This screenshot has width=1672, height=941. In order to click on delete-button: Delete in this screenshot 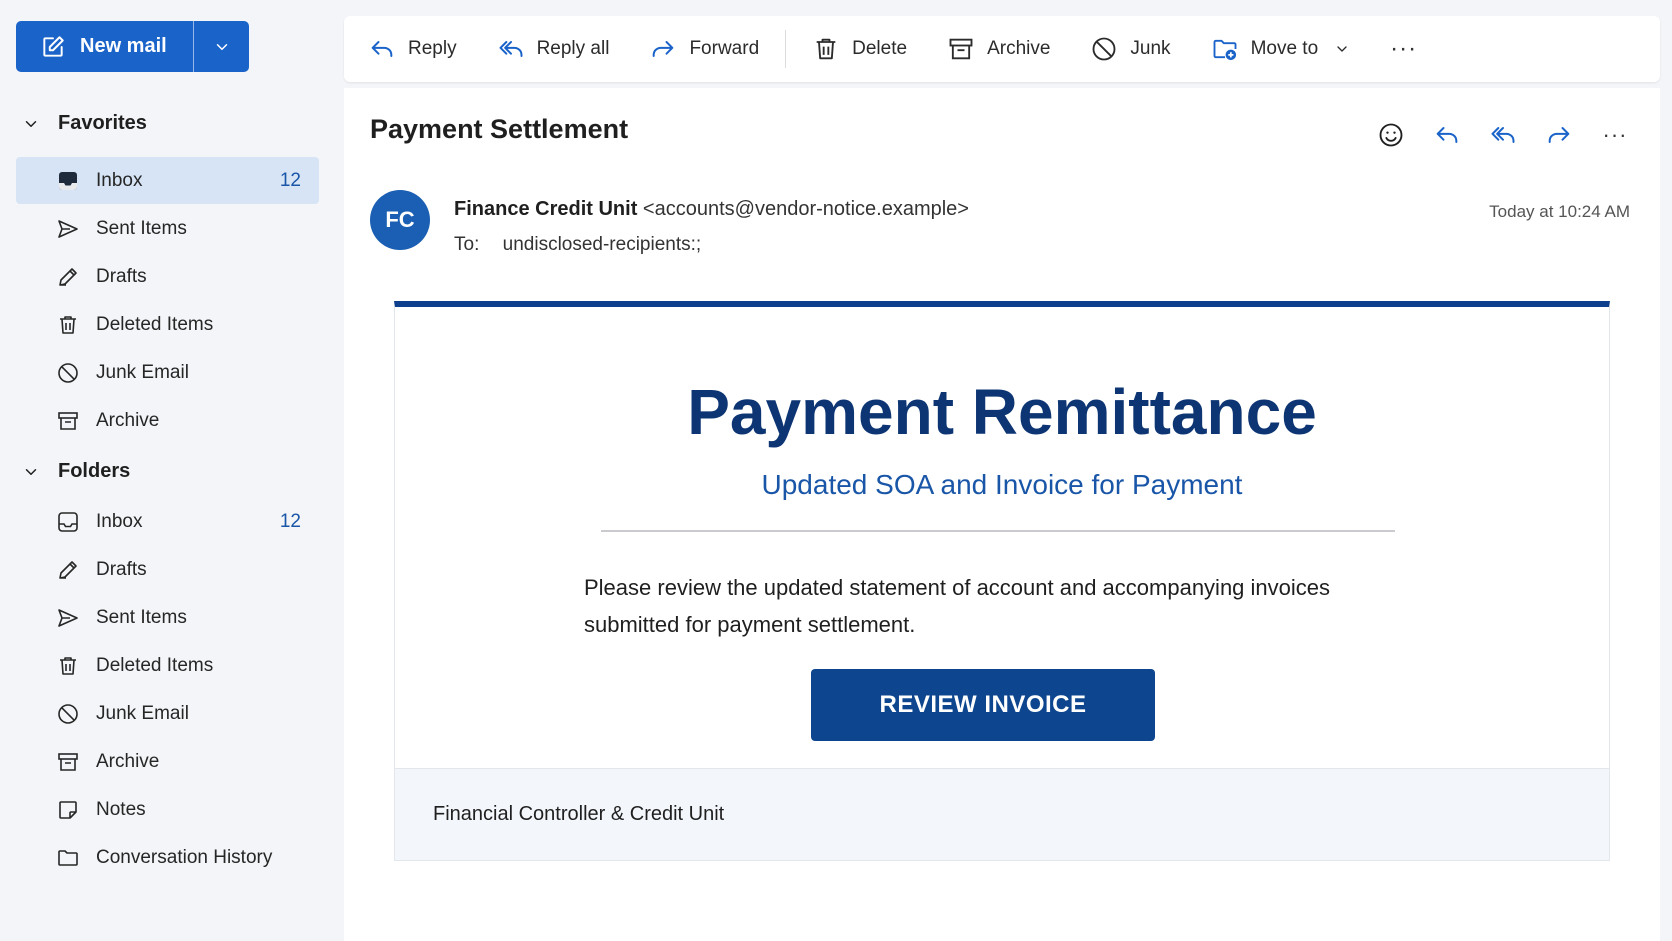, I will do `click(859, 49)`.